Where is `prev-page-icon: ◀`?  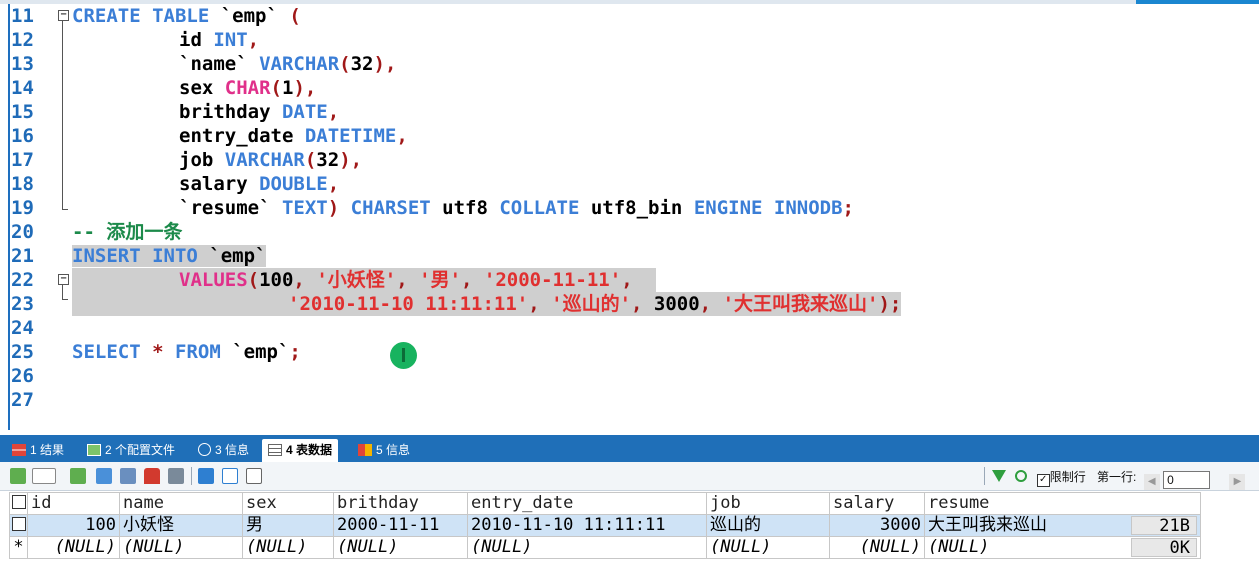 prev-page-icon: ◀ is located at coordinates (1151, 482).